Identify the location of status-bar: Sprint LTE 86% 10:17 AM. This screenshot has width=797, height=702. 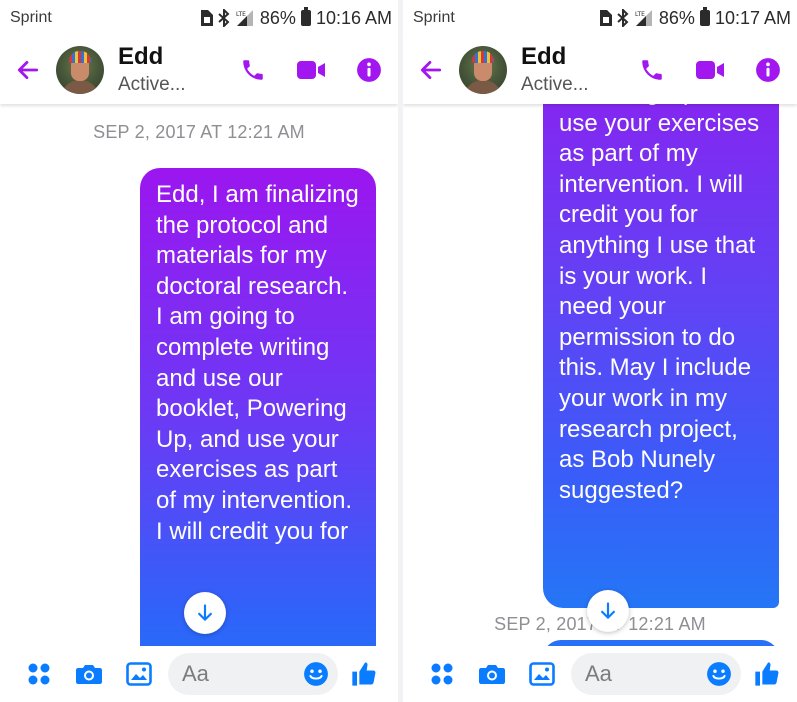
(600, 18).